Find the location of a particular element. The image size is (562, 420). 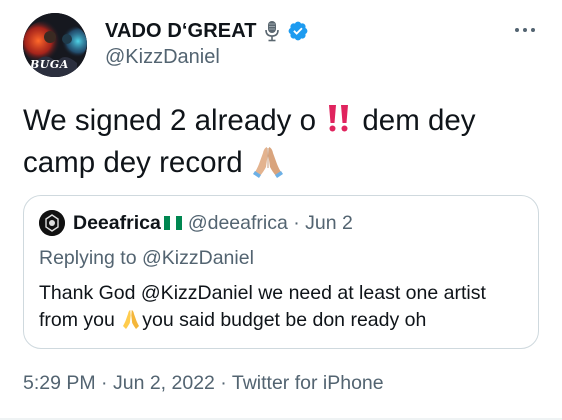

tweet-time: 5:29 PM is located at coordinates (59, 383).